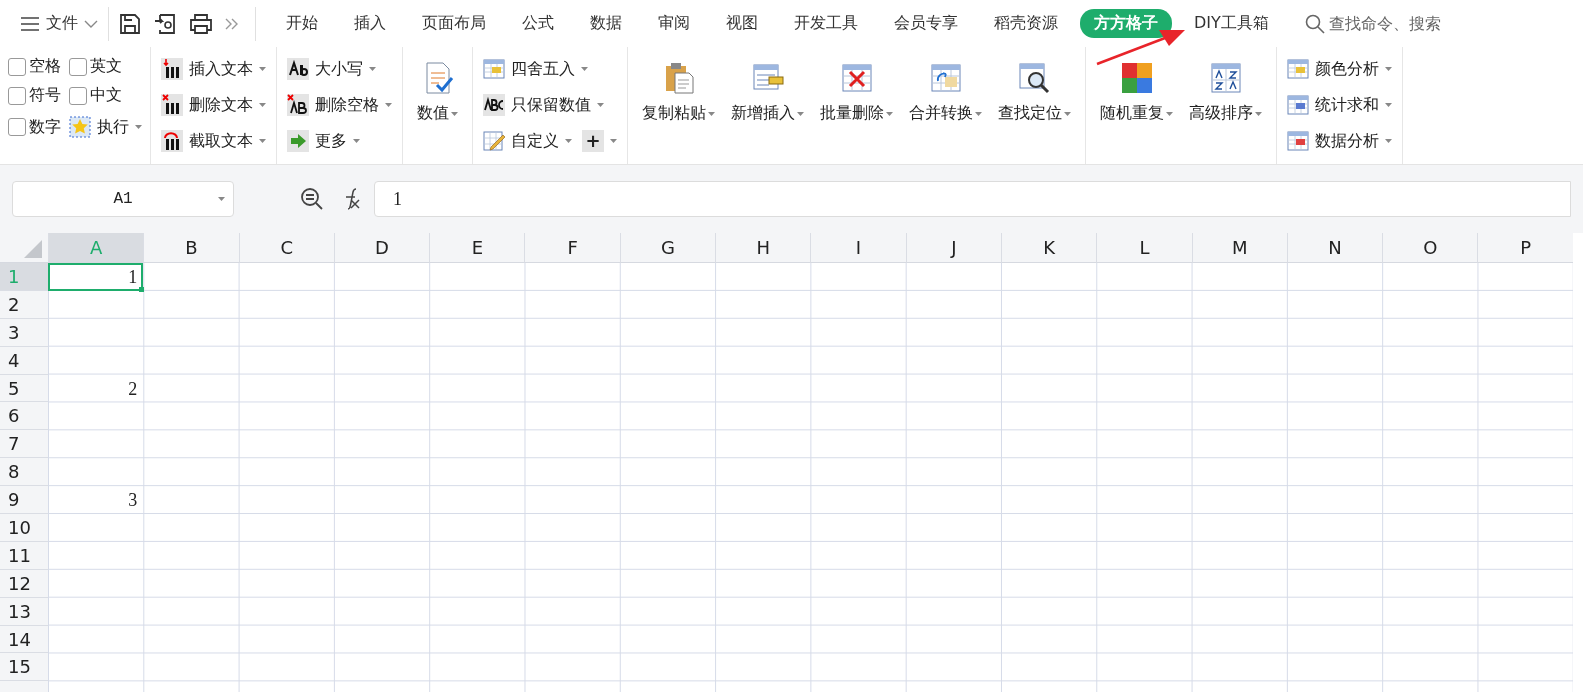 Image resolution: width=1583 pixels, height=692 pixels. Describe the element at coordinates (339, 69) in the screenshot. I see `ribbon-button: 大小写` at that location.